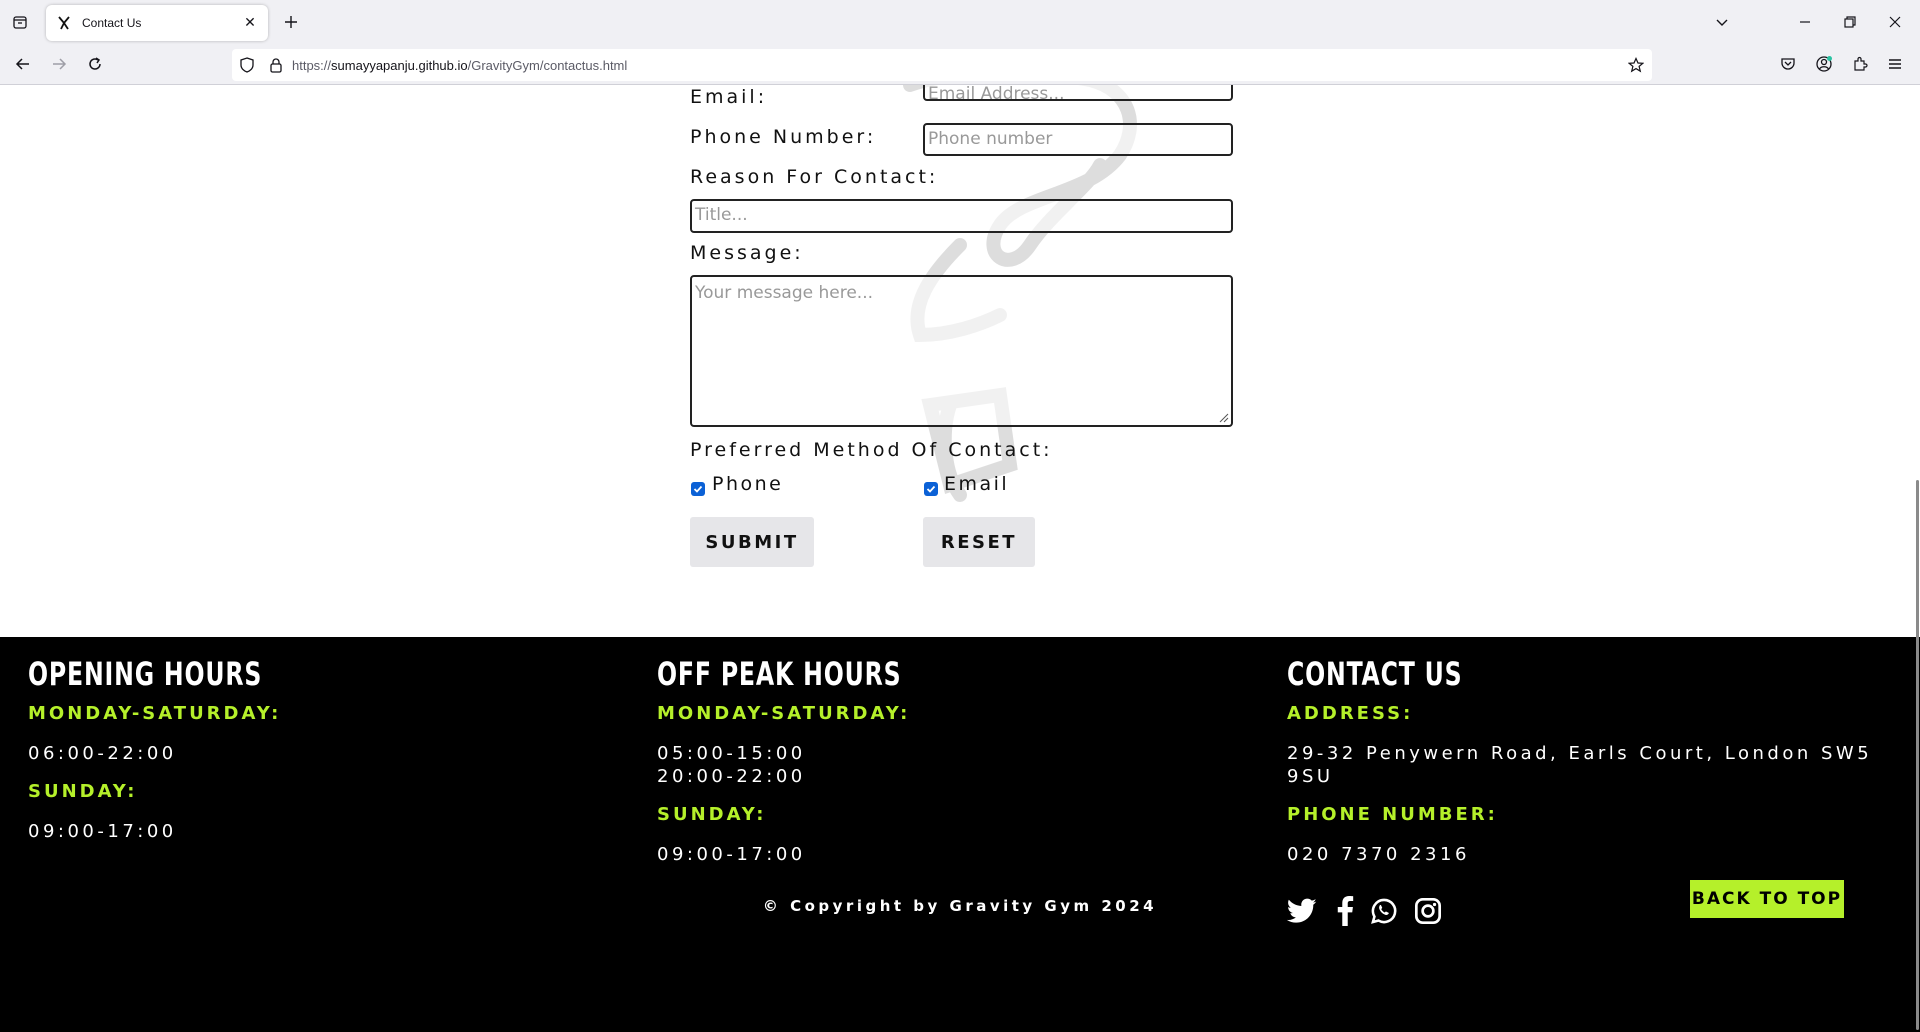  What do you see at coordinates (731, 753) in the screenshot?
I see `offpeak-weekday-hours-1: 05:00-15:00` at bounding box center [731, 753].